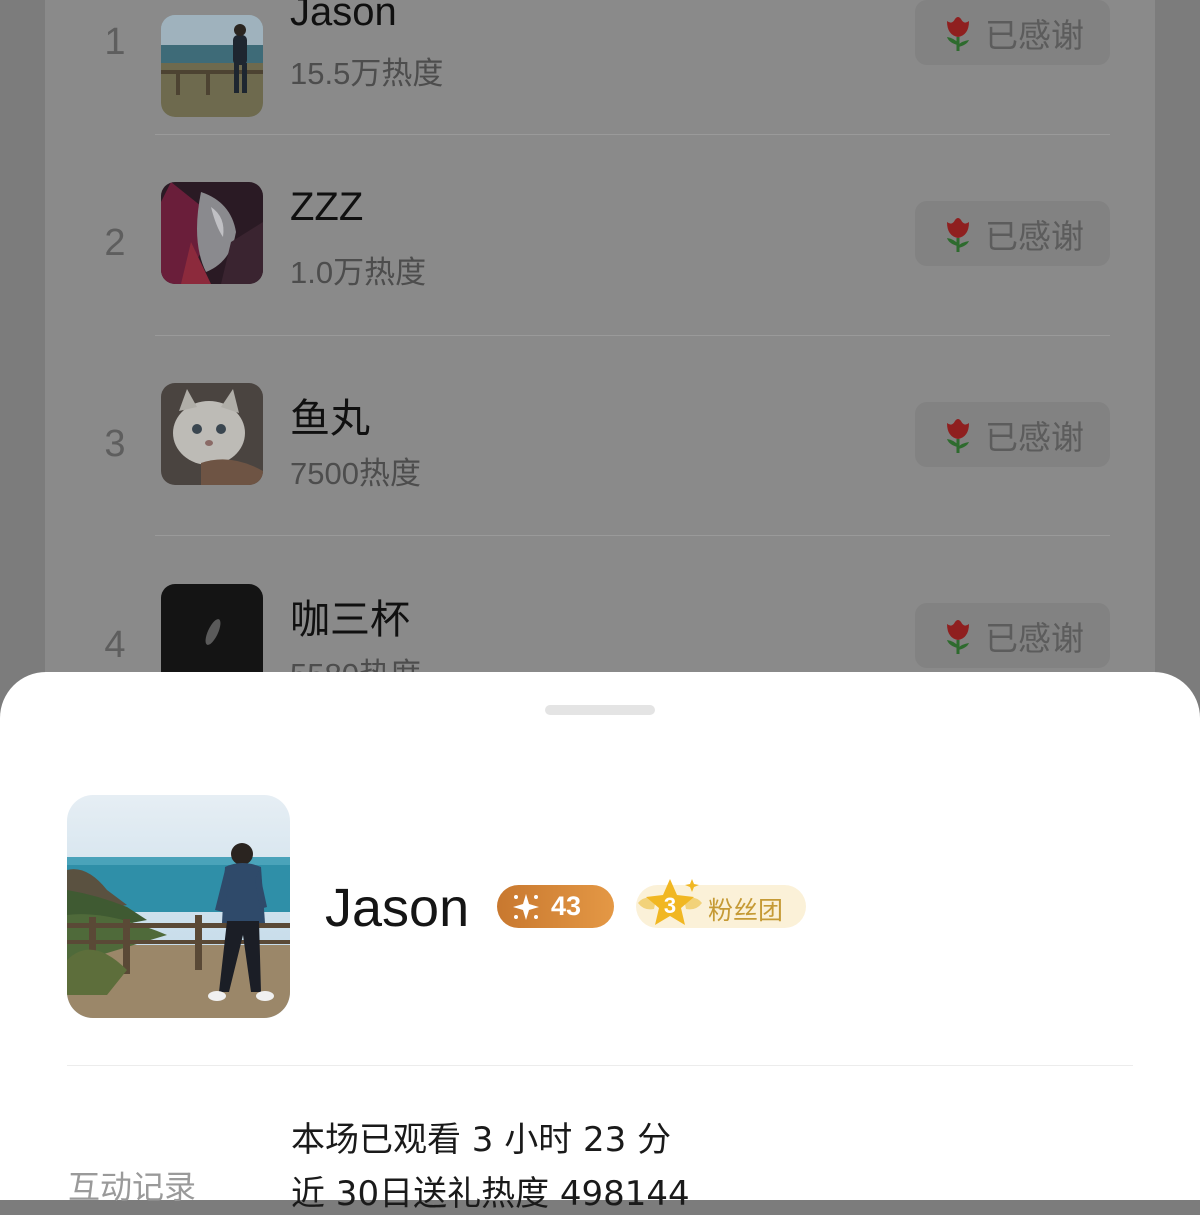 This screenshot has width=1200, height=1215. What do you see at coordinates (566, 906) in the screenshot?
I see `level-value: 43` at bounding box center [566, 906].